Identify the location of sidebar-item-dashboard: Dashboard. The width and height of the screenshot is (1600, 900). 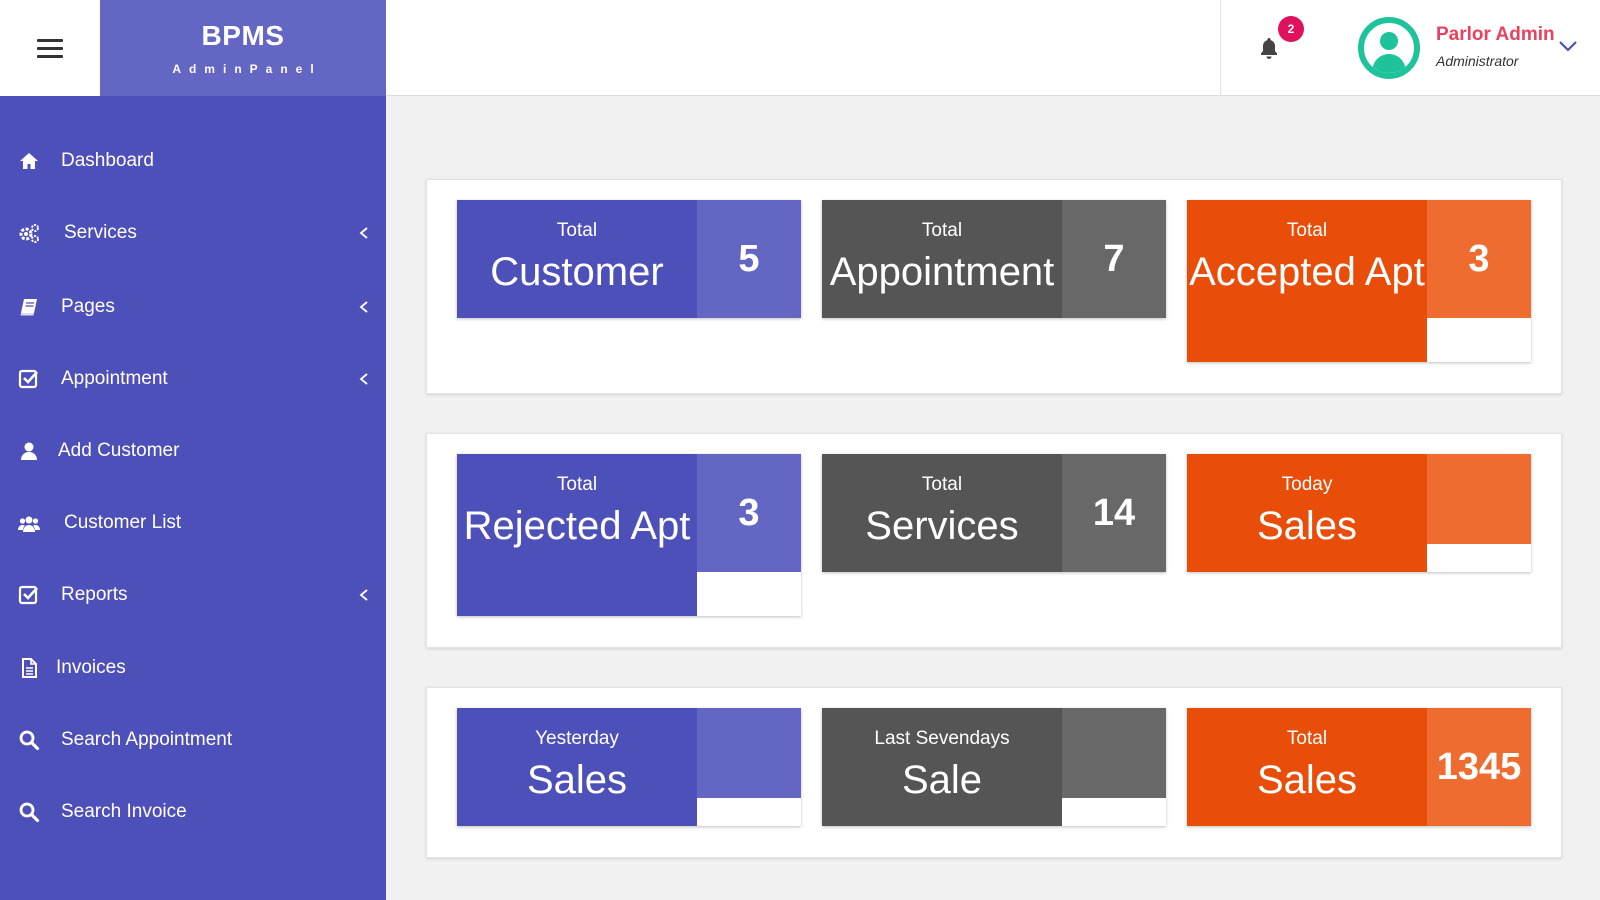
(193, 161).